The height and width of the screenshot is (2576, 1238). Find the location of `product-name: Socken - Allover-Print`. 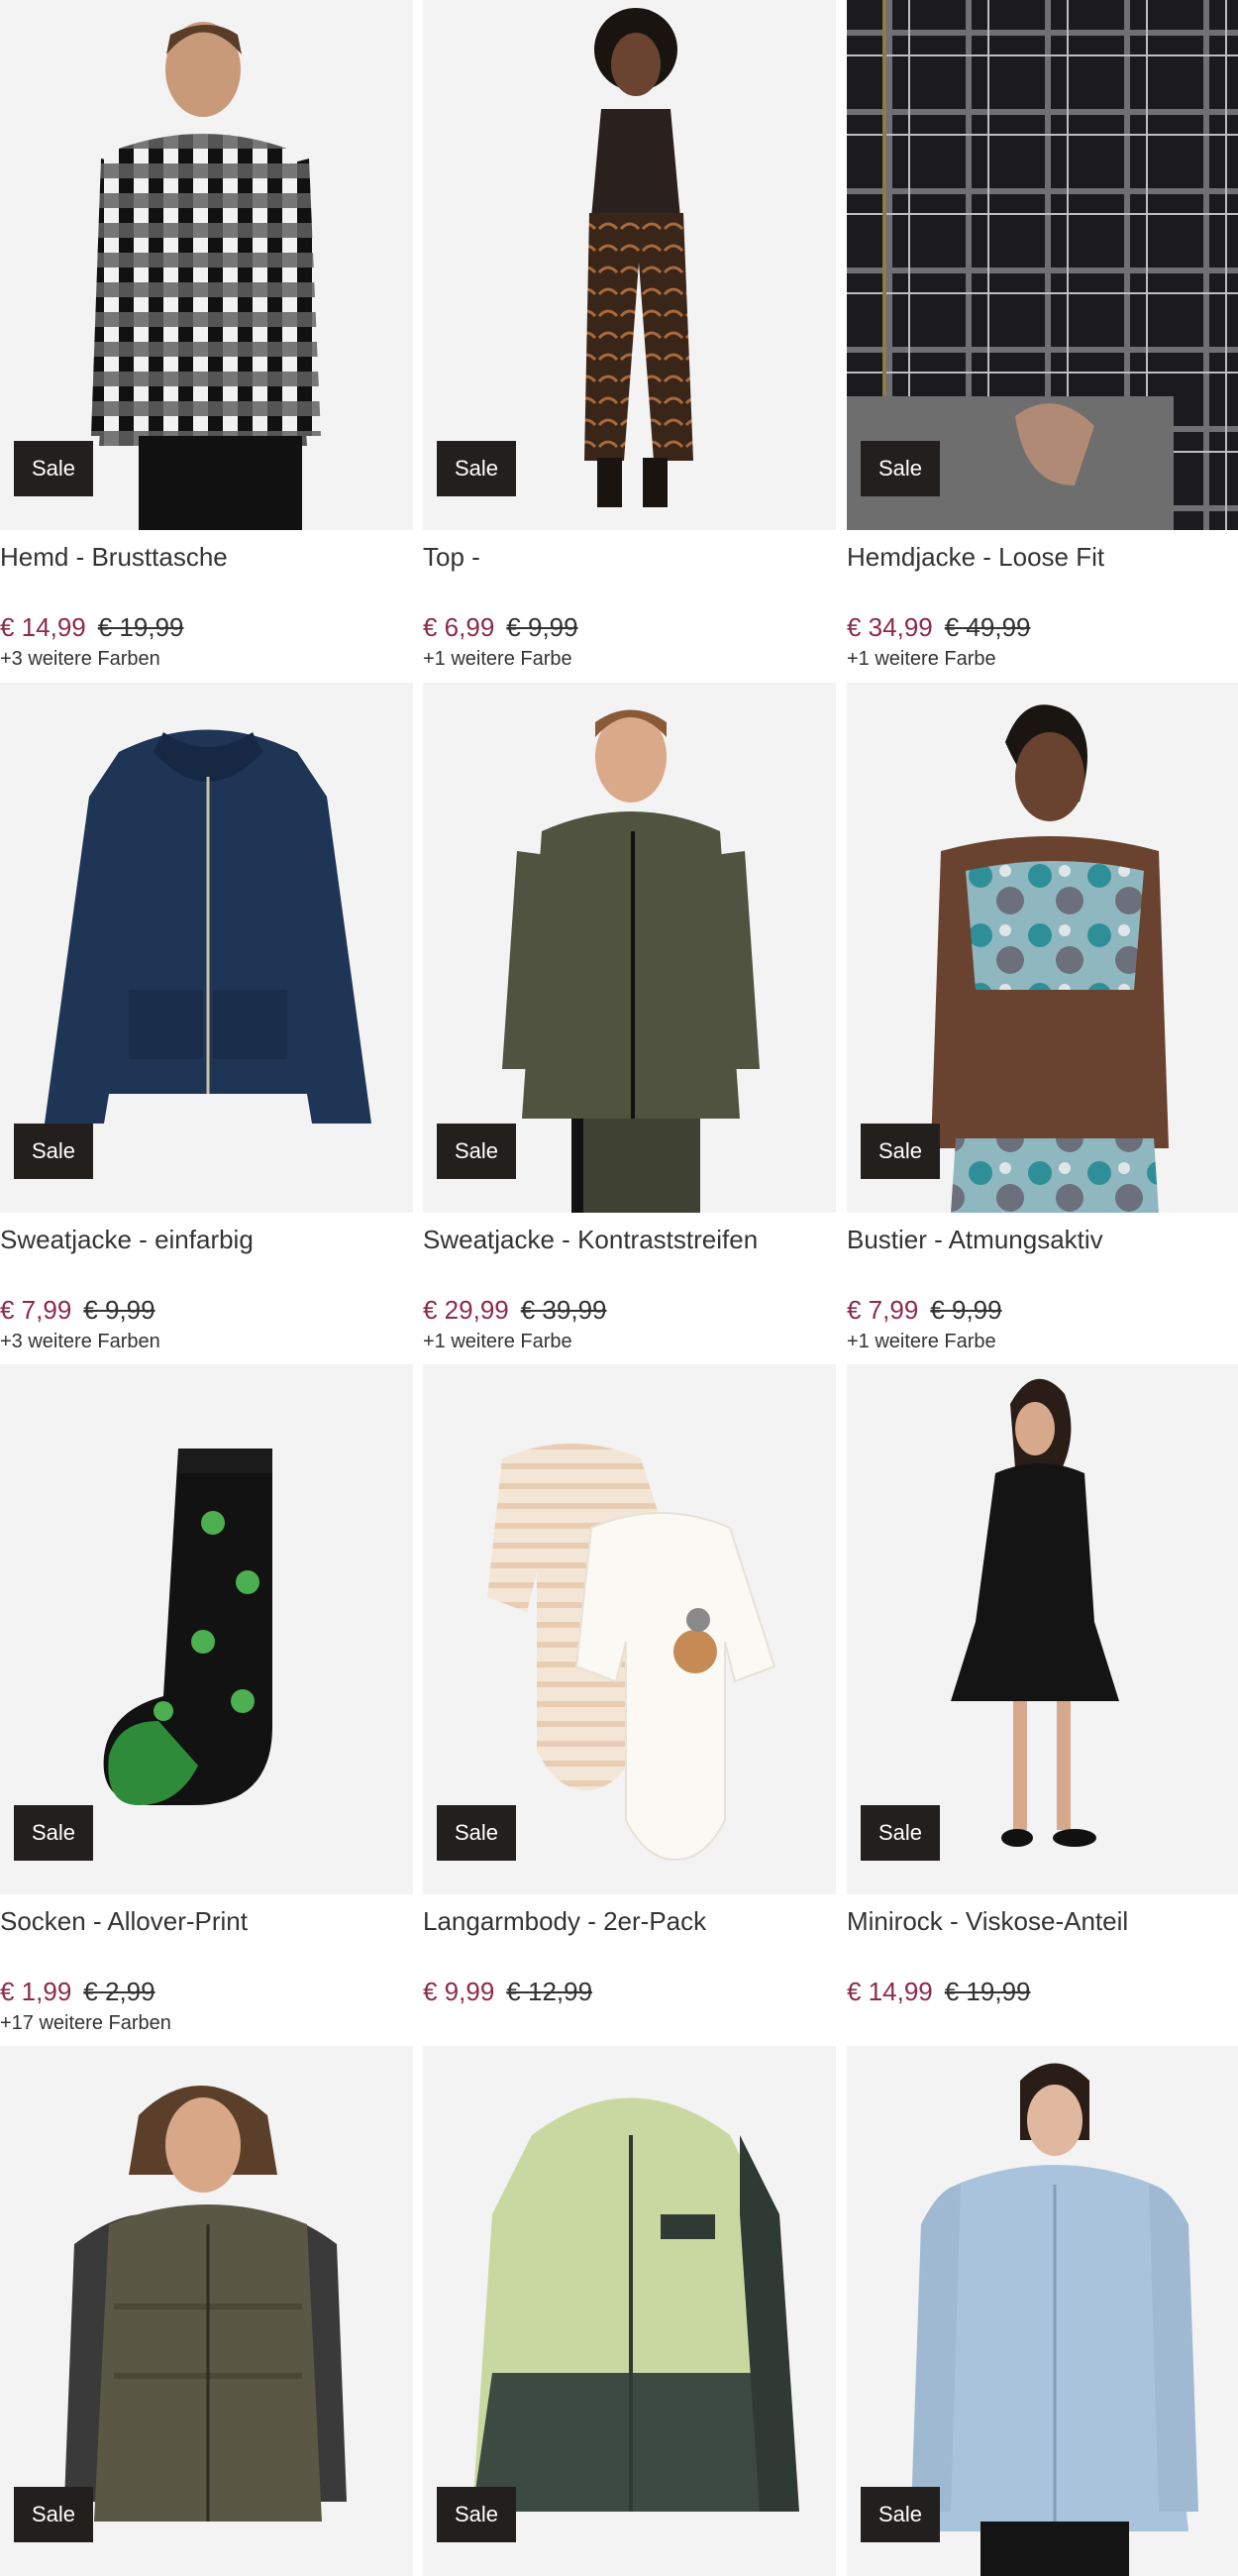

product-name: Socken - Allover-Print is located at coordinates (206, 1921).